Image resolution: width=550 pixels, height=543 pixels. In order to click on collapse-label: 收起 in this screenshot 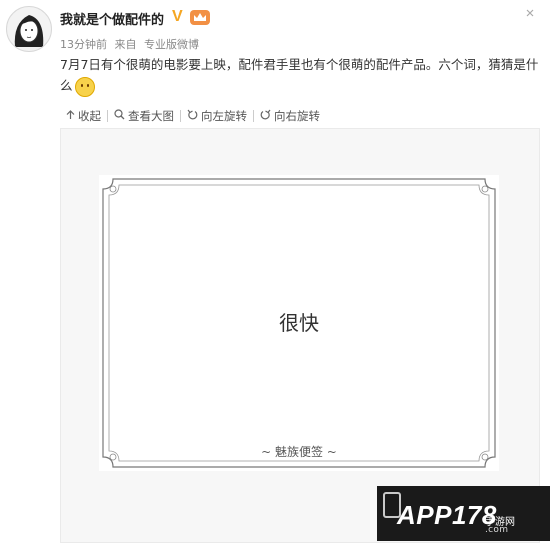, I will do `click(89, 116)`.